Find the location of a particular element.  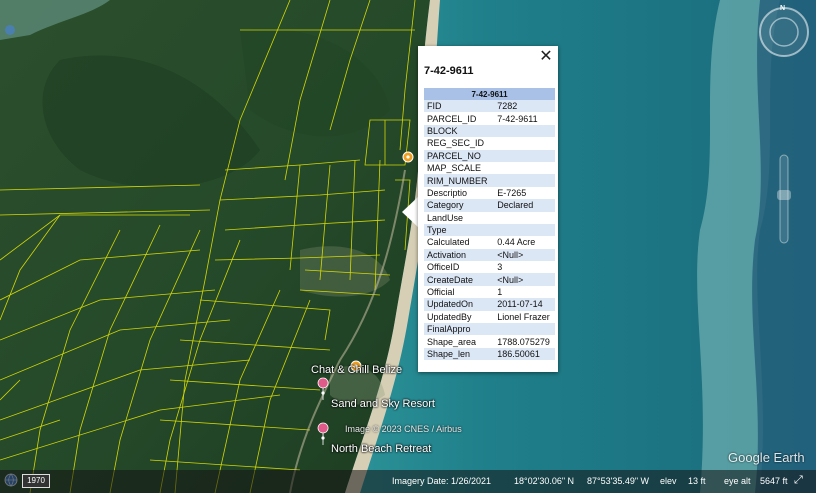

field-value: 2011-07-14 is located at coordinates (524, 304).